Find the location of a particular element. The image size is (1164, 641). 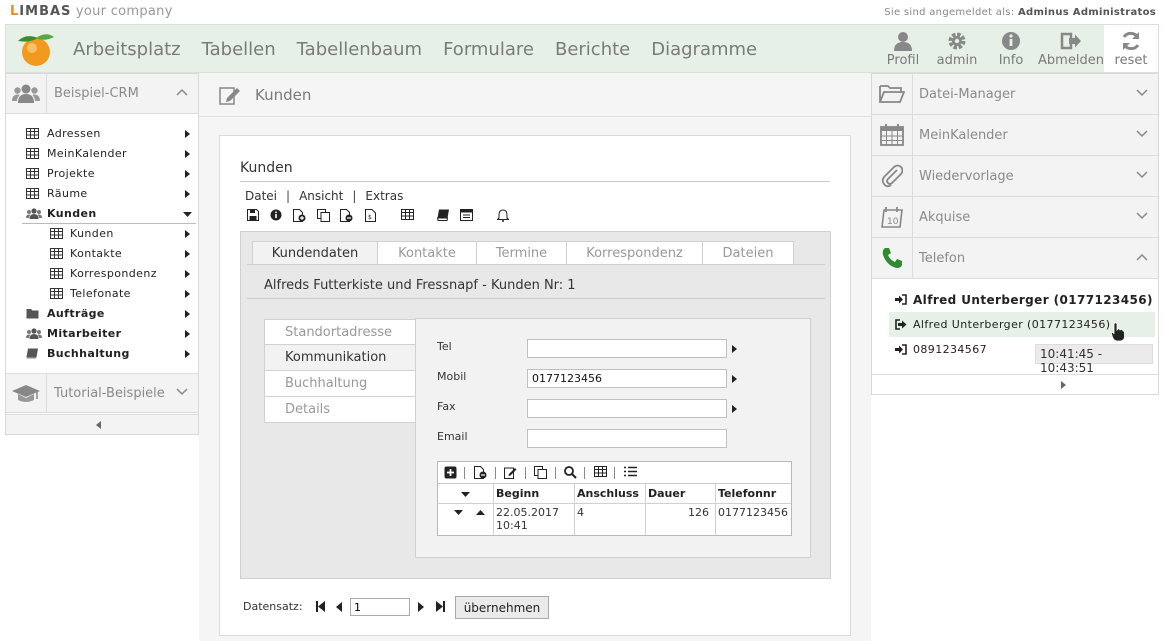

column-header-dauer: Dauer is located at coordinates (681, 494).